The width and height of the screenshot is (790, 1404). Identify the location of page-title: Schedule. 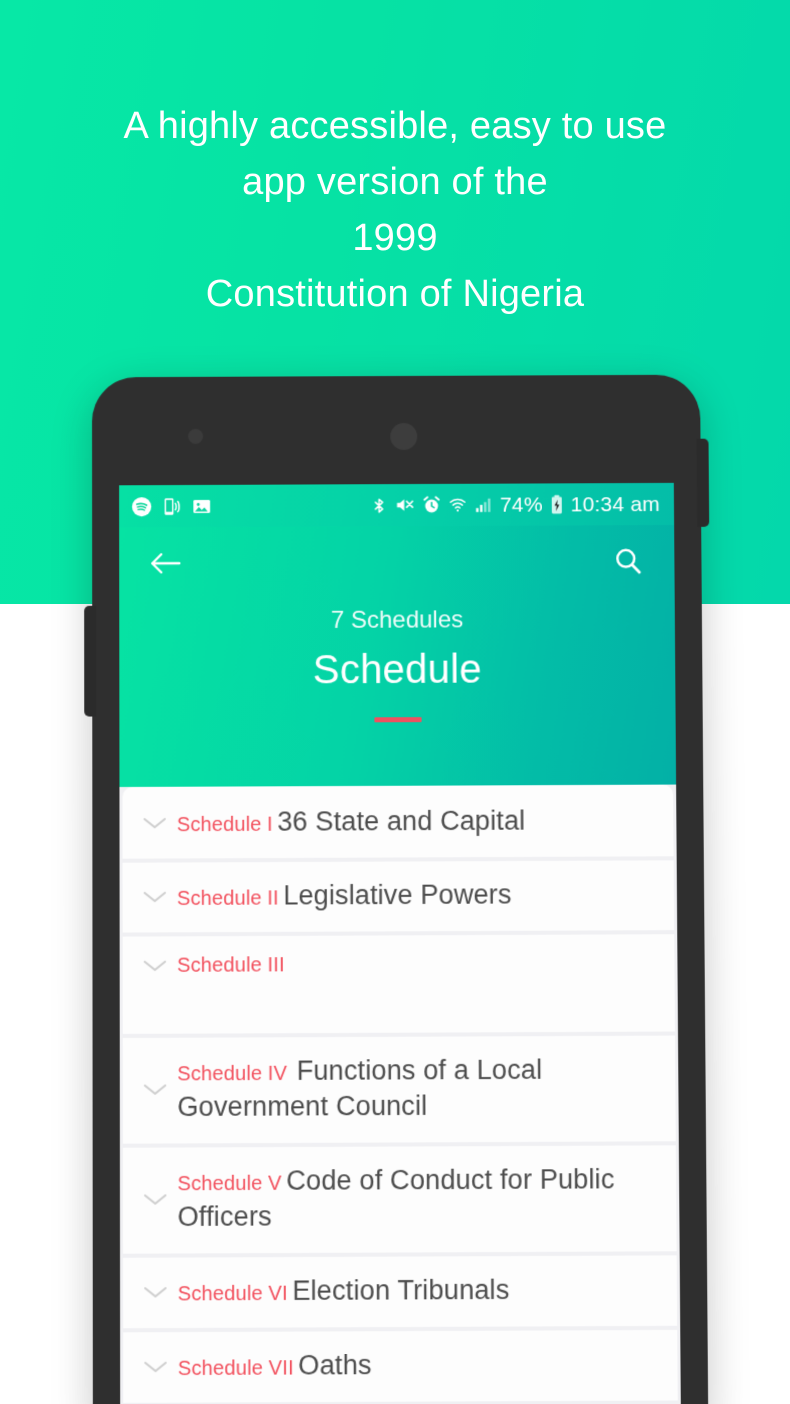
(397, 670).